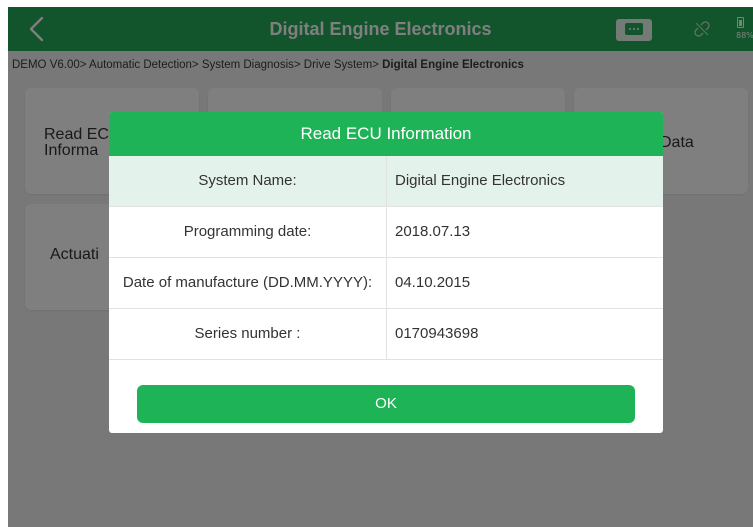 Image resolution: width=753 pixels, height=527 pixels. I want to click on info-value: Digital Engine Electronics, so click(480, 180).